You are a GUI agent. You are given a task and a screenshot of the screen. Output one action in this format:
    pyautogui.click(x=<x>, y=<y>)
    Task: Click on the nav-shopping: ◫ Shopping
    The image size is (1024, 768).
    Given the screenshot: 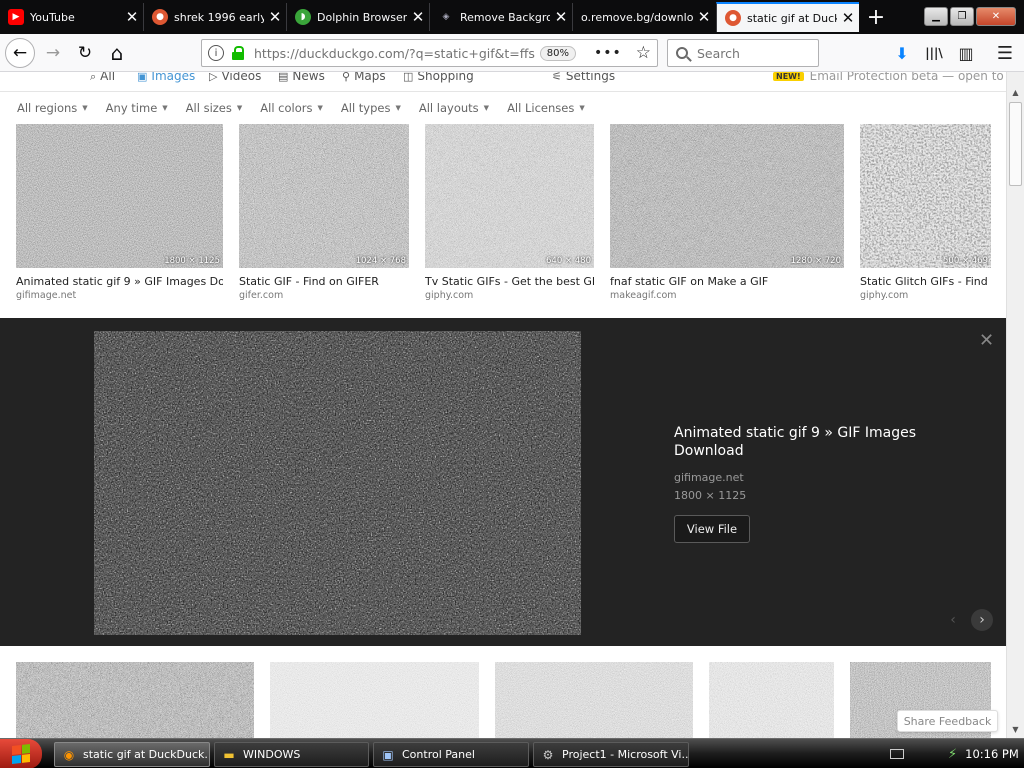 What is the action you would take?
    pyautogui.click(x=438, y=77)
    